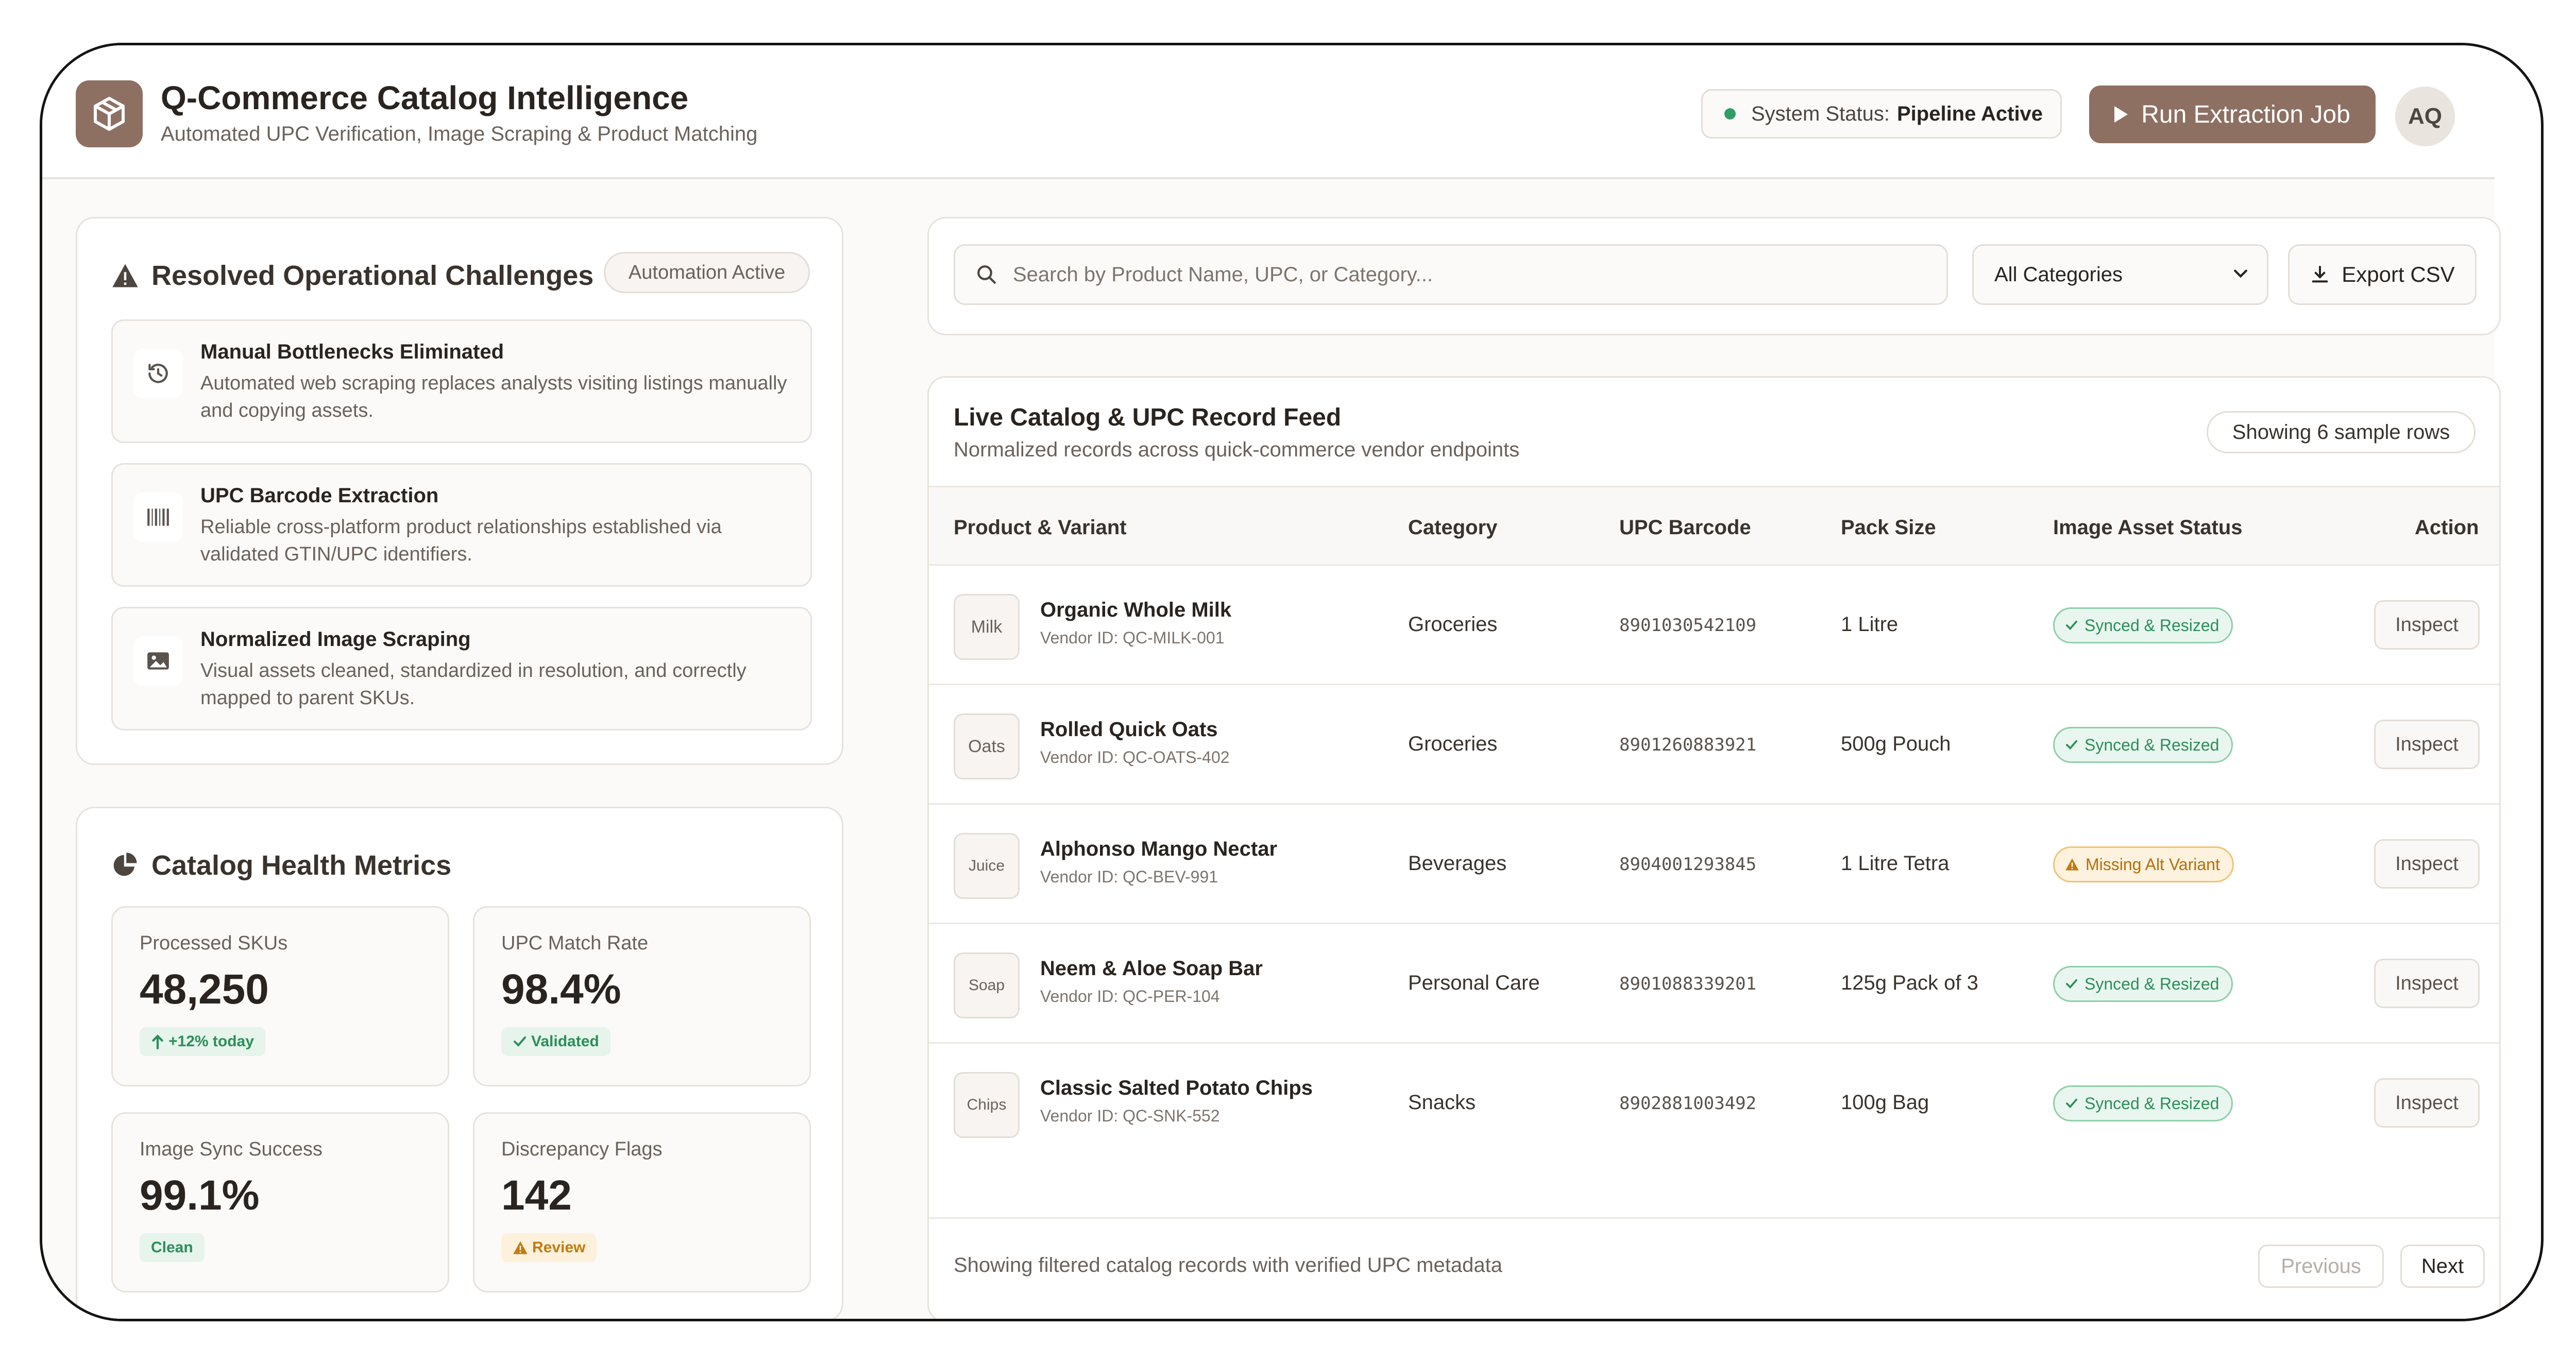 The width and height of the screenshot is (2576, 1361). Describe the element at coordinates (1176, 1088) in the screenshot. I see `product-name: Classic Salted Potato Chips` at that location.